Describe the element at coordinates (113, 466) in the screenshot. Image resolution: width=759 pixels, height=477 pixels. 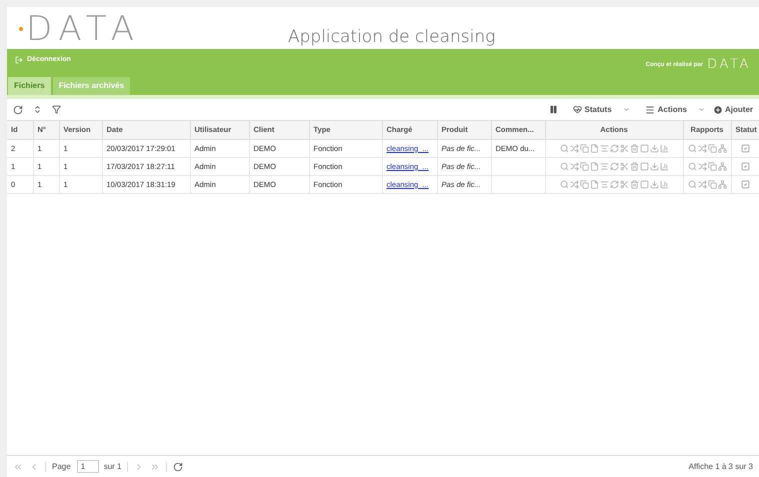
I see `page-count: sur 1` at that location.